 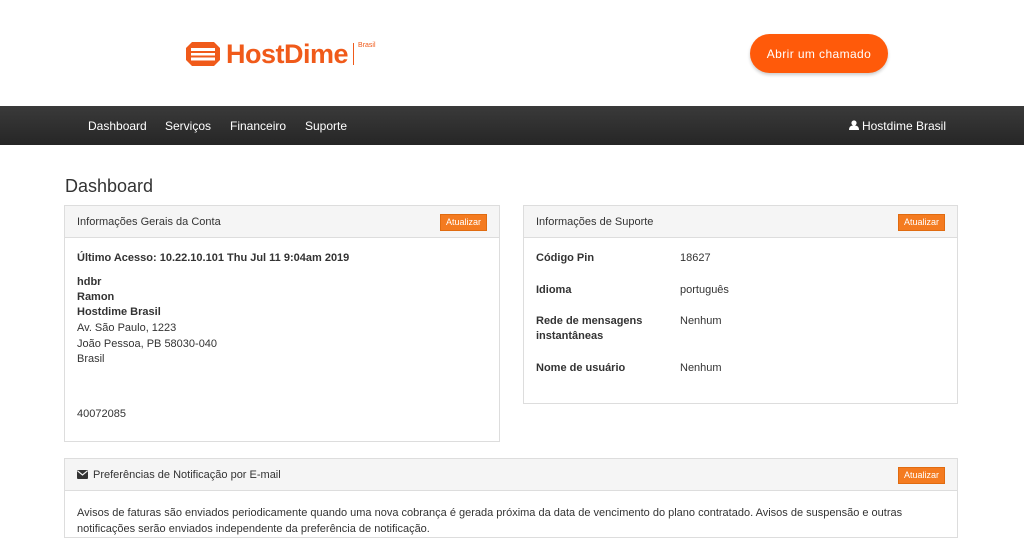 I want to click on support-update-button: Atualizar, so click(x=921, y=222).